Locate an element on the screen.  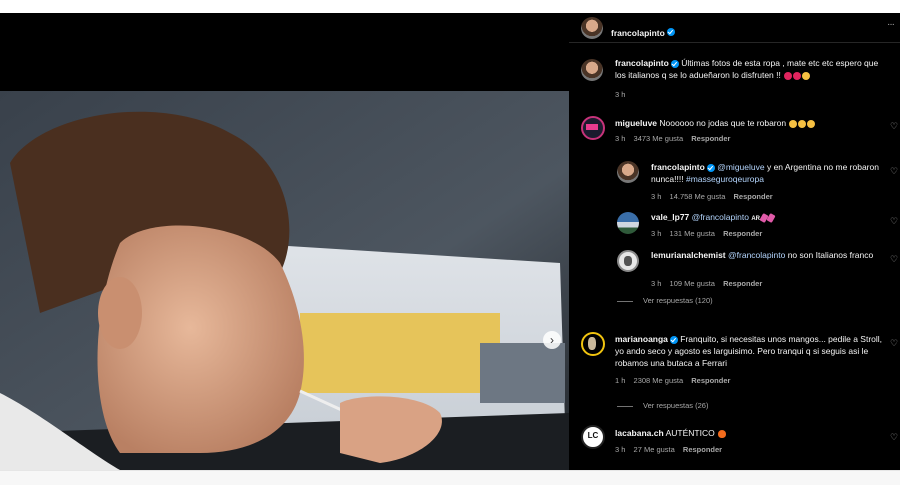
comment-username: marianoanga is located at coordinates (641, 339).